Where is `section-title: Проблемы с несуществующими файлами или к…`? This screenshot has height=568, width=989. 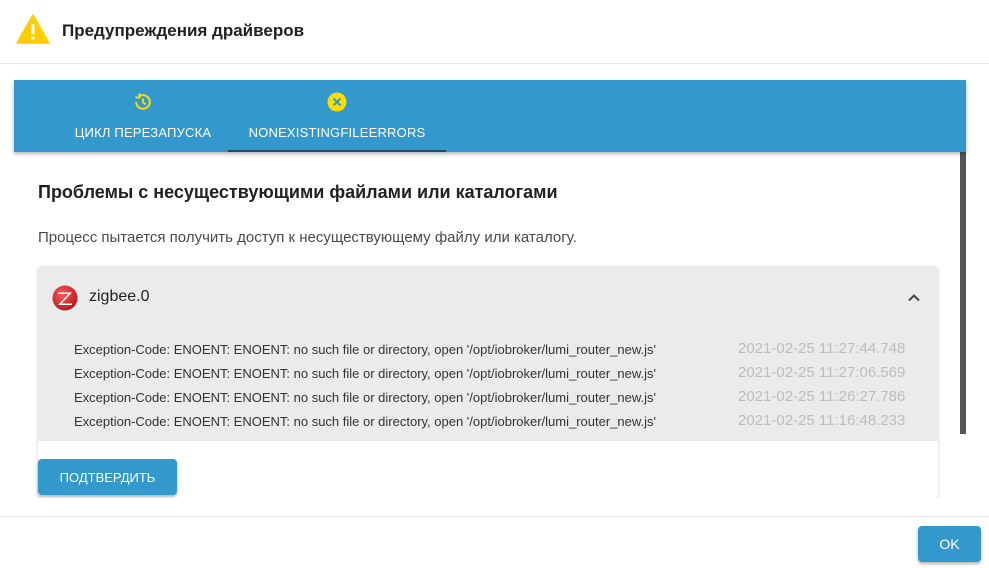 section-title: Проблемы с несуществующими файлами или к… is located at coordinates (298, 192).